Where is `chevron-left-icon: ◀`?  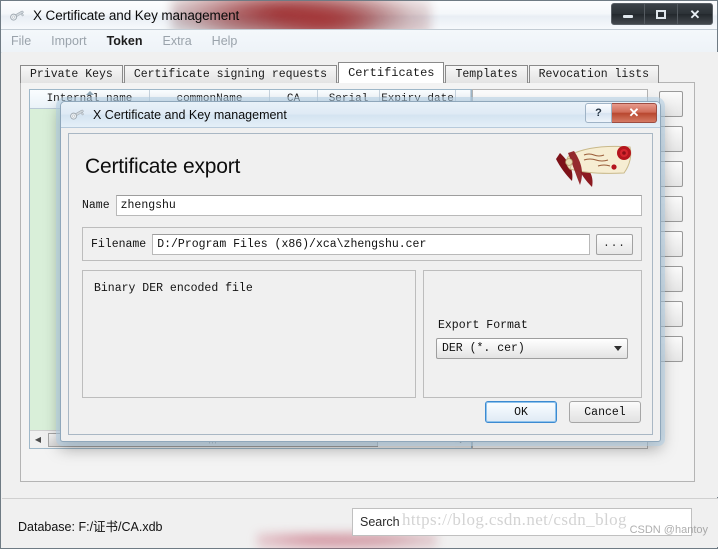 chevron-left-icon: ◀ is located at coordinates (38, 440).